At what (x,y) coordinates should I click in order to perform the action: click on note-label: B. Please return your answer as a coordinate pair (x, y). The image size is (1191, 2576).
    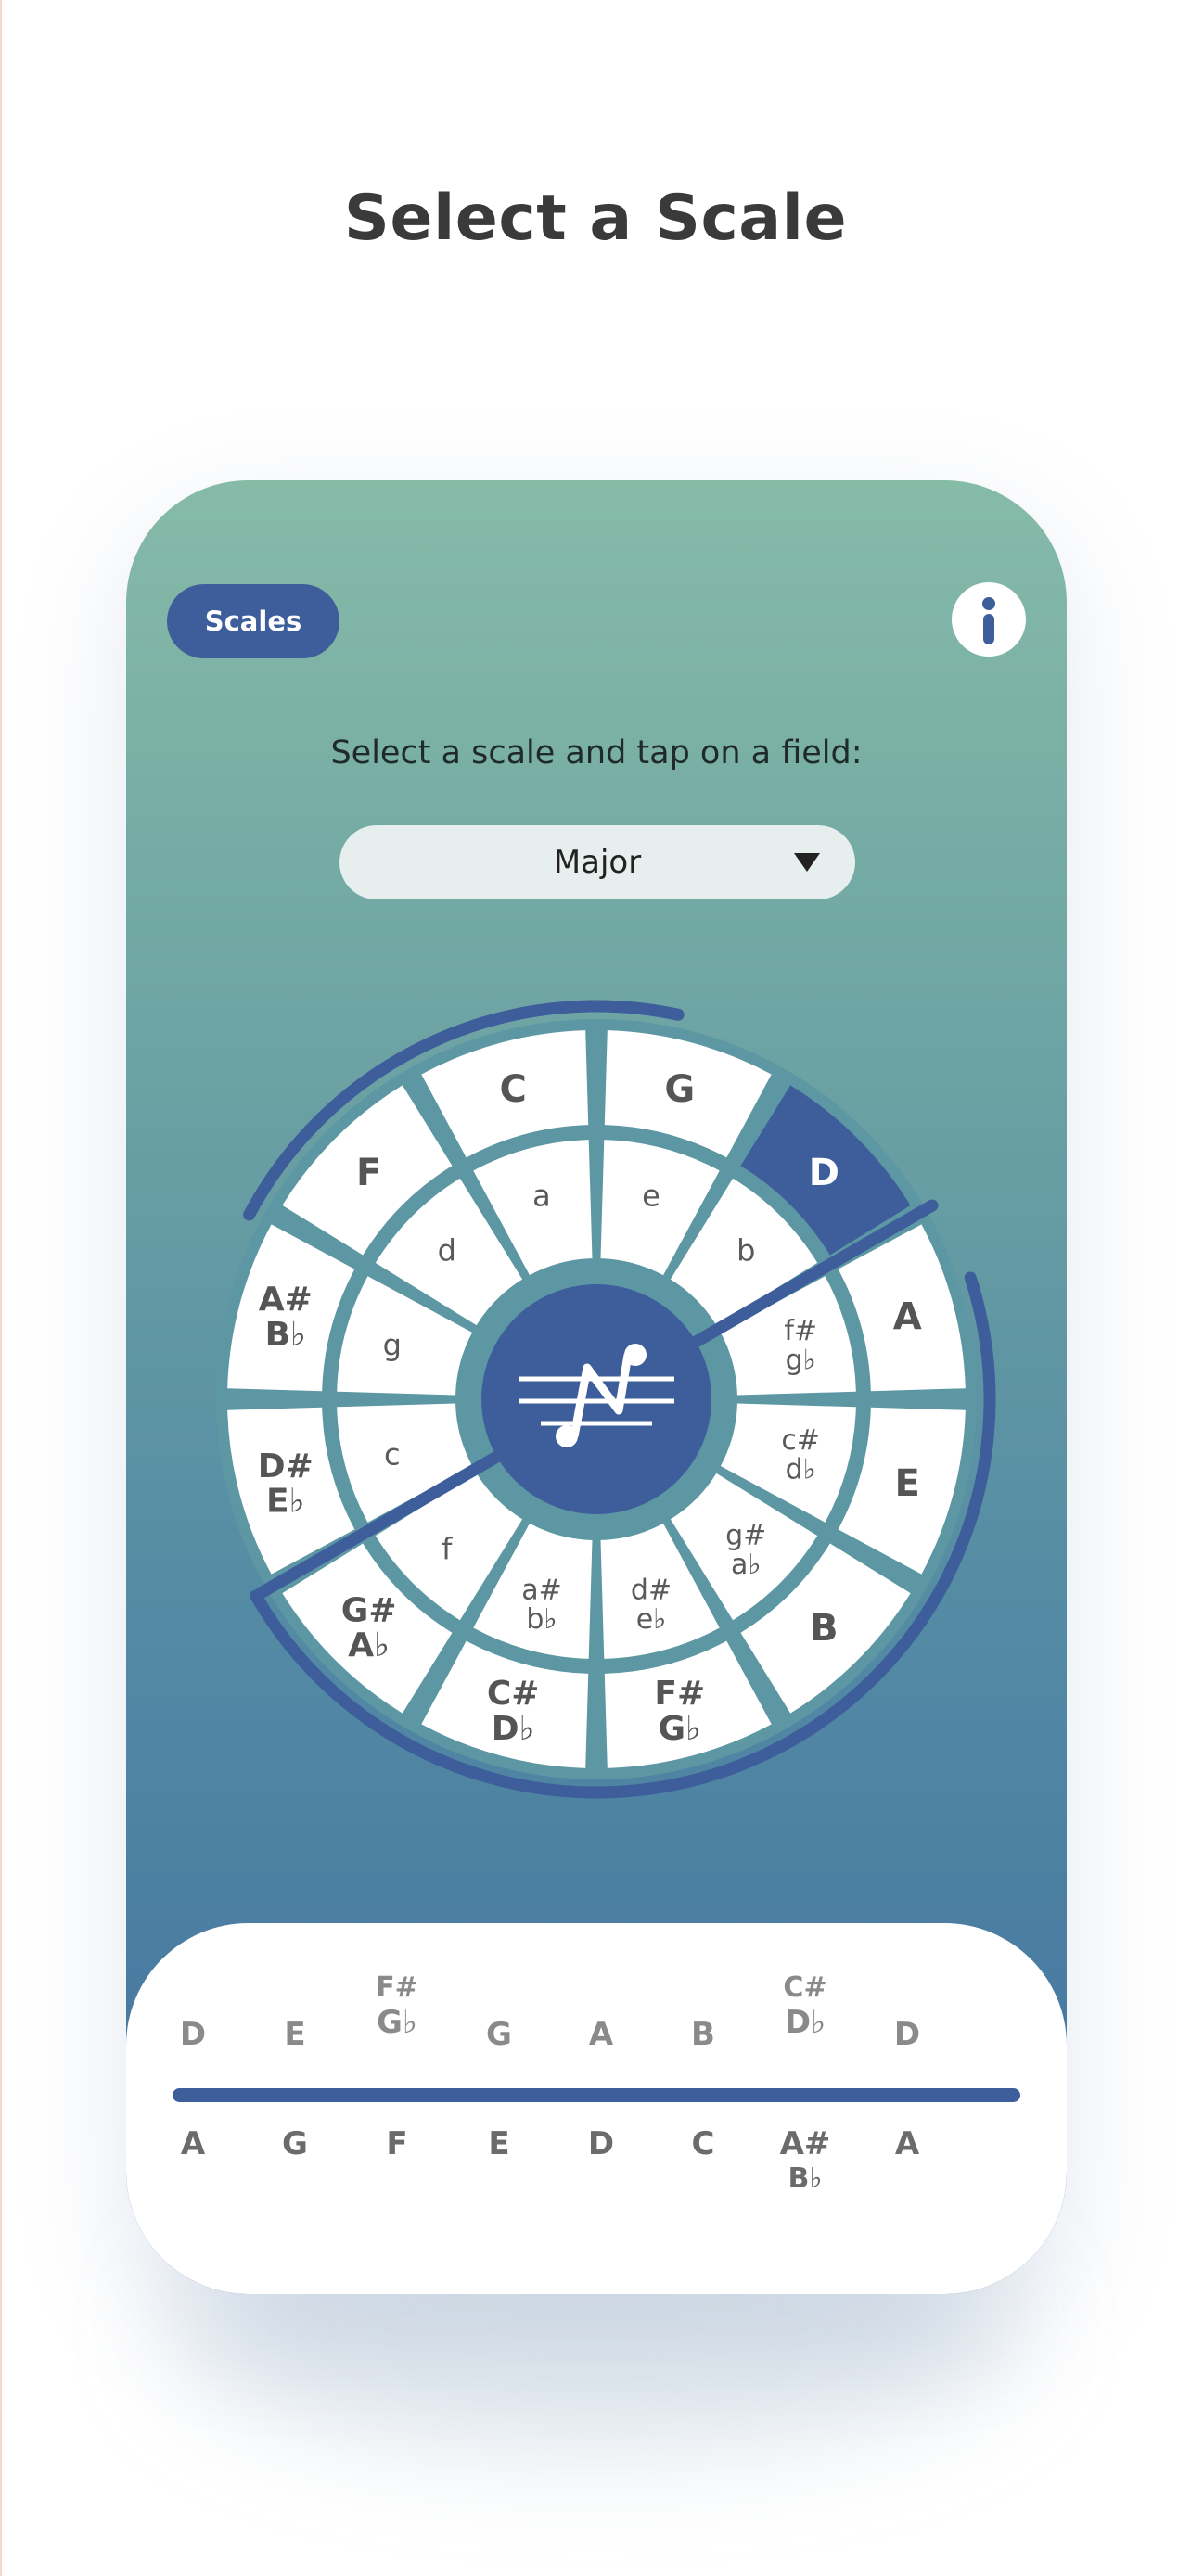
    Looking at the image, I should click on (703, 2034).